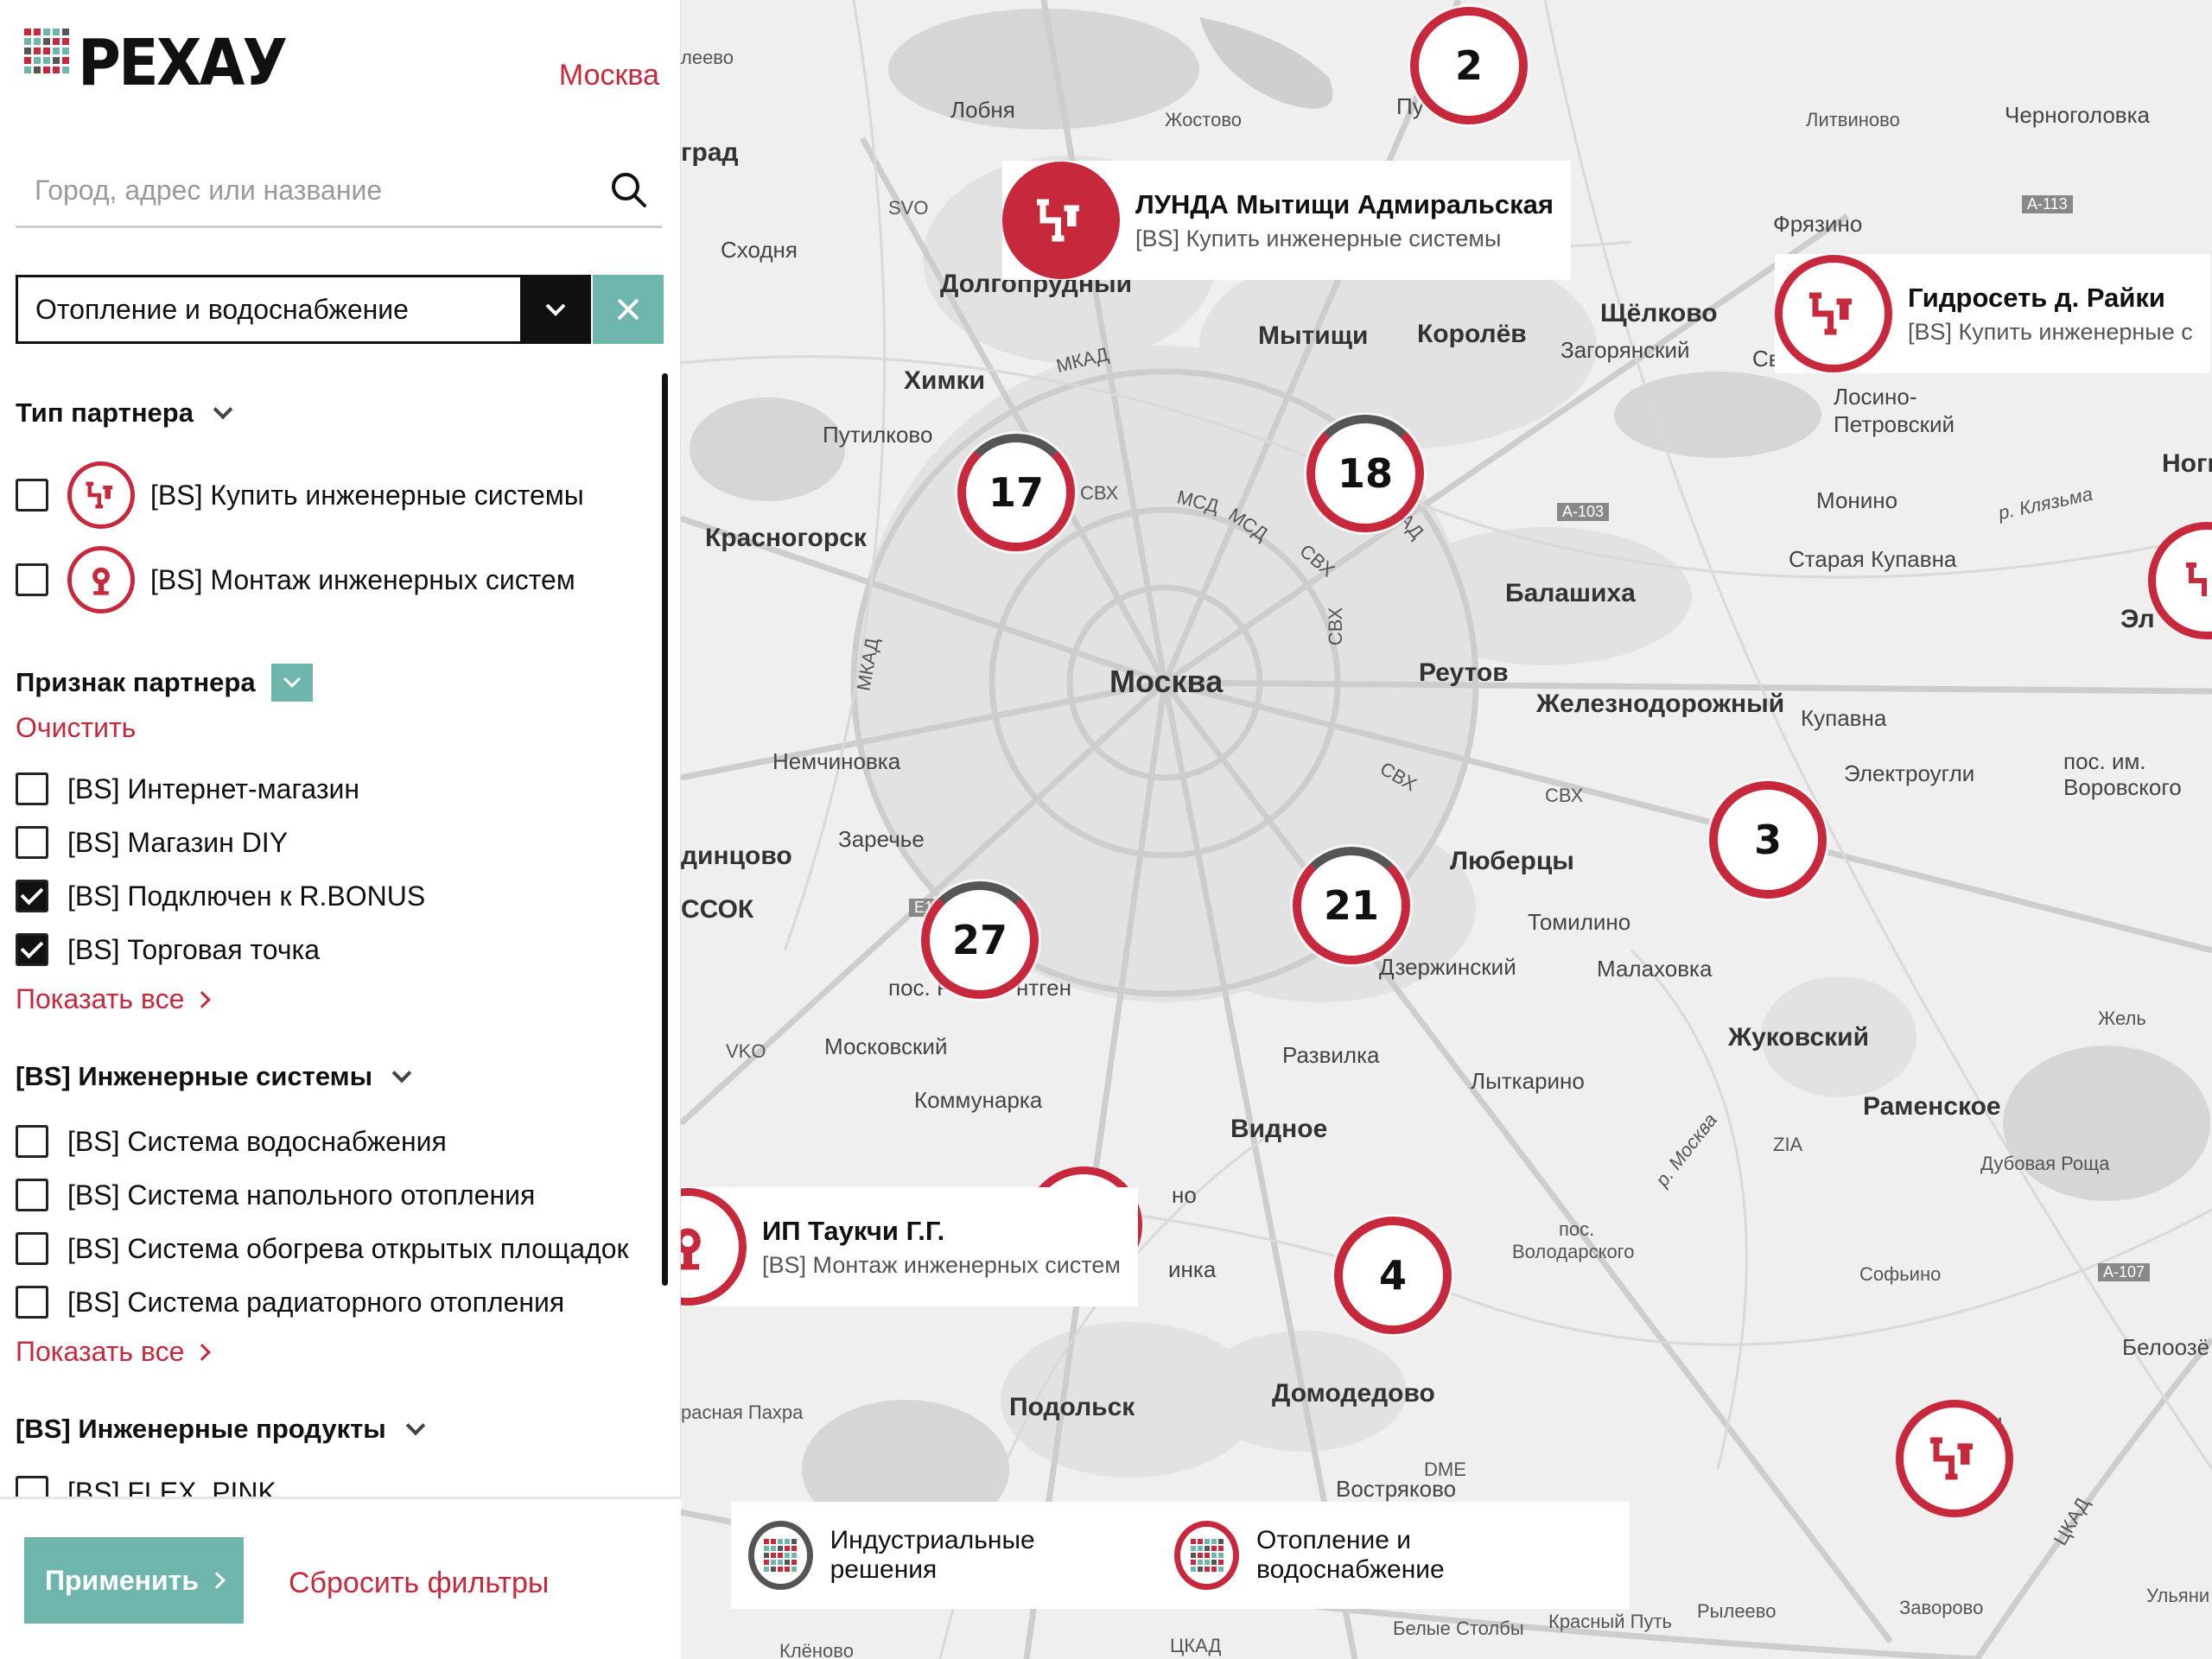 The image size is (2212, 1659). What do you see at coordinates (1196, 1645) in the screenshot?
I see `road-label: ЦКАД` at bounding box center [1196, 1645].